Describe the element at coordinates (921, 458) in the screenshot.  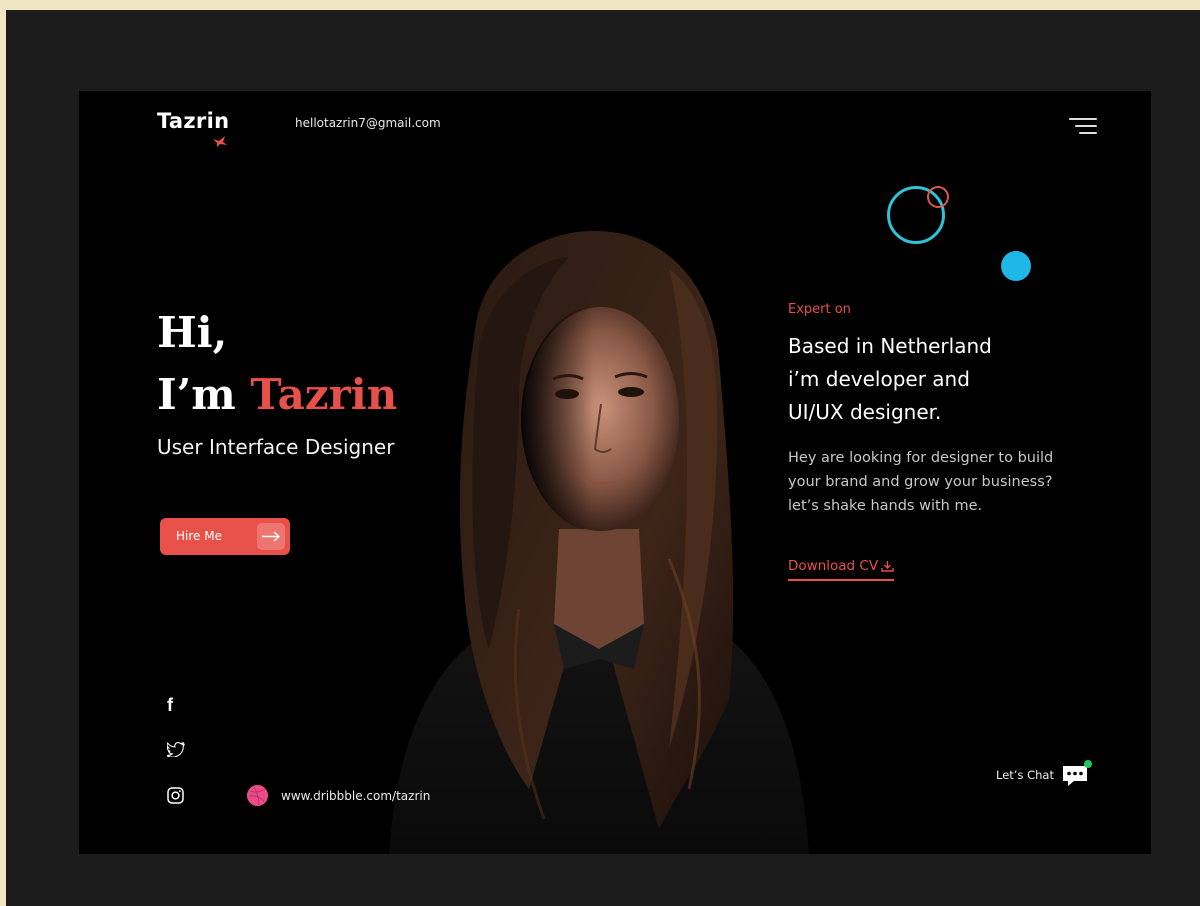
I see `description-line: Hey are looking for designer to build` at that location.